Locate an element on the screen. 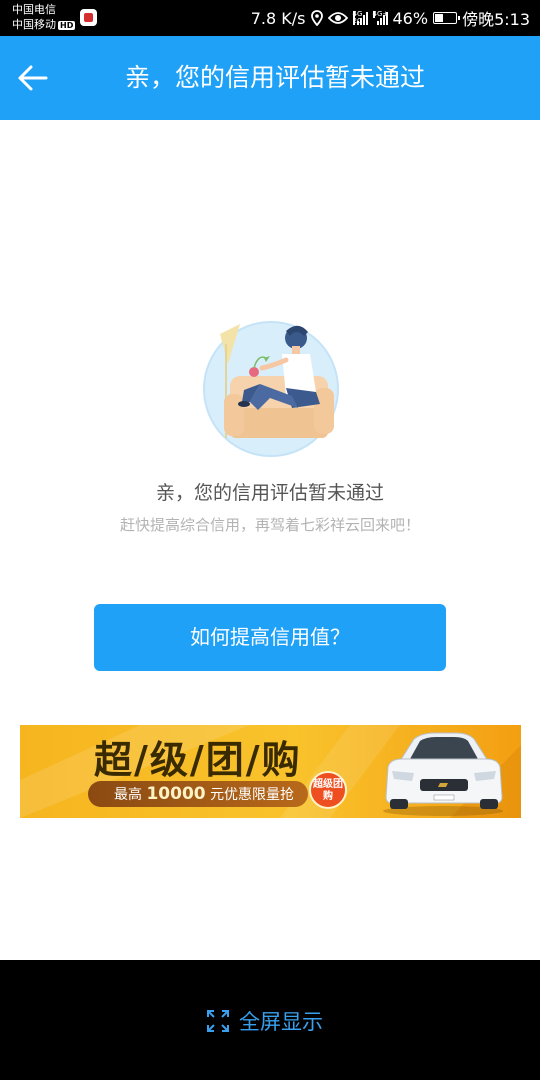 The height and width of the screenshot is (1080, 540). hd-badge: HD is located at coordinates (67, 25).